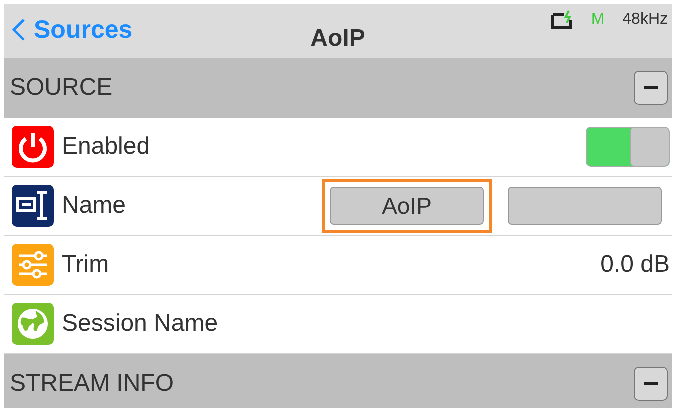  What do you see at coordinates (141, 324) in the screenshot?
I see `row-label: Session Name` at bounding box center [141, 324].